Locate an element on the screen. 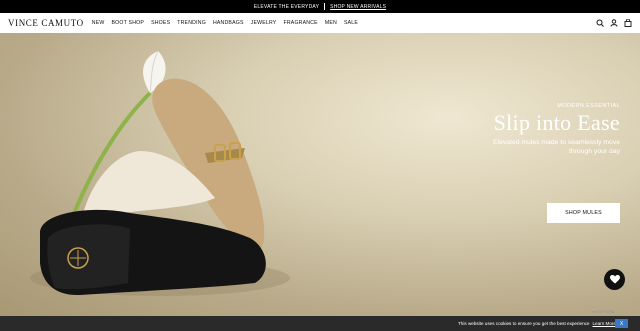 The height and width of the screenshot is (331, 640). search-icon is located at coordinates (600, 23).